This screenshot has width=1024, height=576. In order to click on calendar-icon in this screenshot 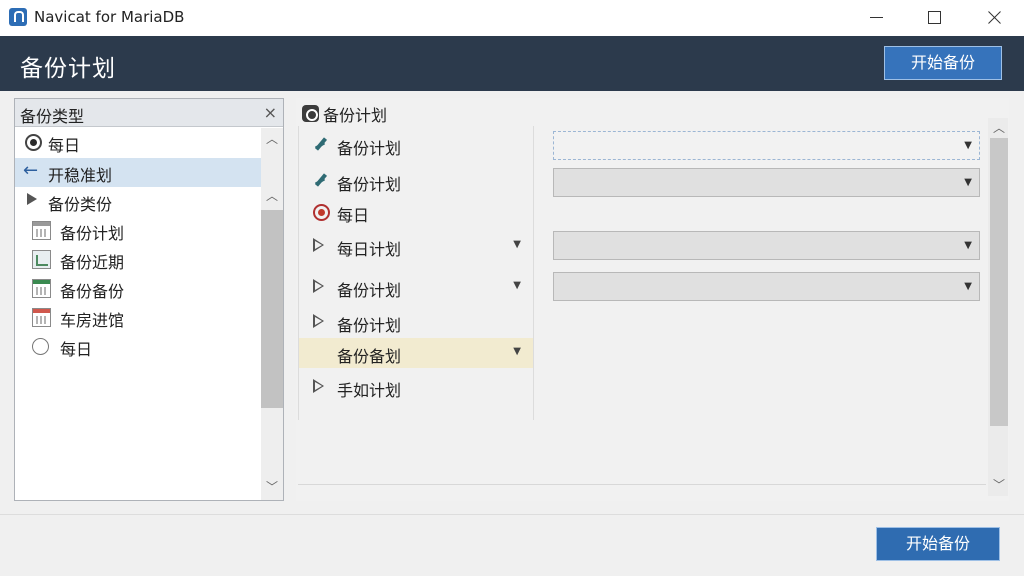, I will do `click(41, 230)`.